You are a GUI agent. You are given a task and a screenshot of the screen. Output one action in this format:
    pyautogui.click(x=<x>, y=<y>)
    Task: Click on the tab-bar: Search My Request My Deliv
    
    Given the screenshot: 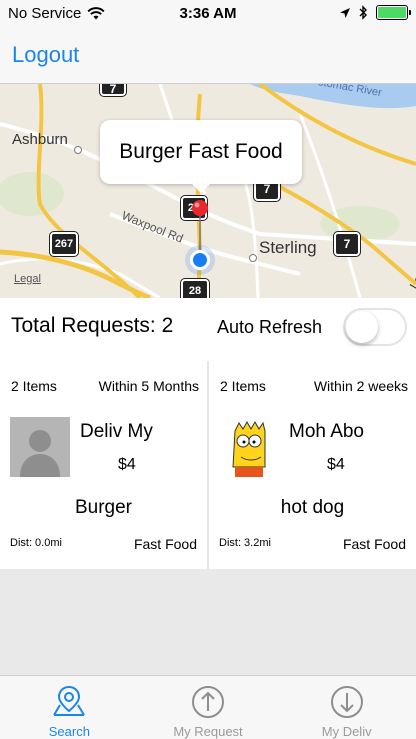 What is the action you would take?
    pyautogui.click(x=208, y=707)
    